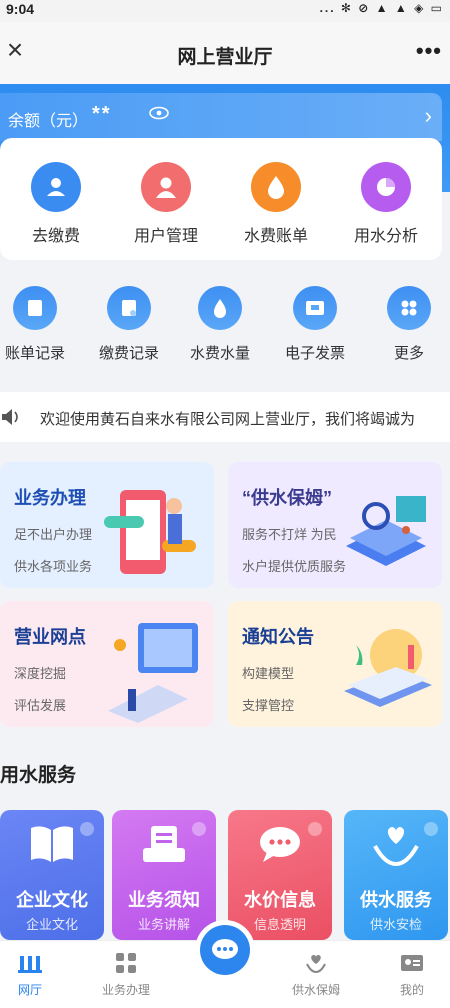 The image size is (450, 1008). I want to click on document-icon, so click(164, 844).